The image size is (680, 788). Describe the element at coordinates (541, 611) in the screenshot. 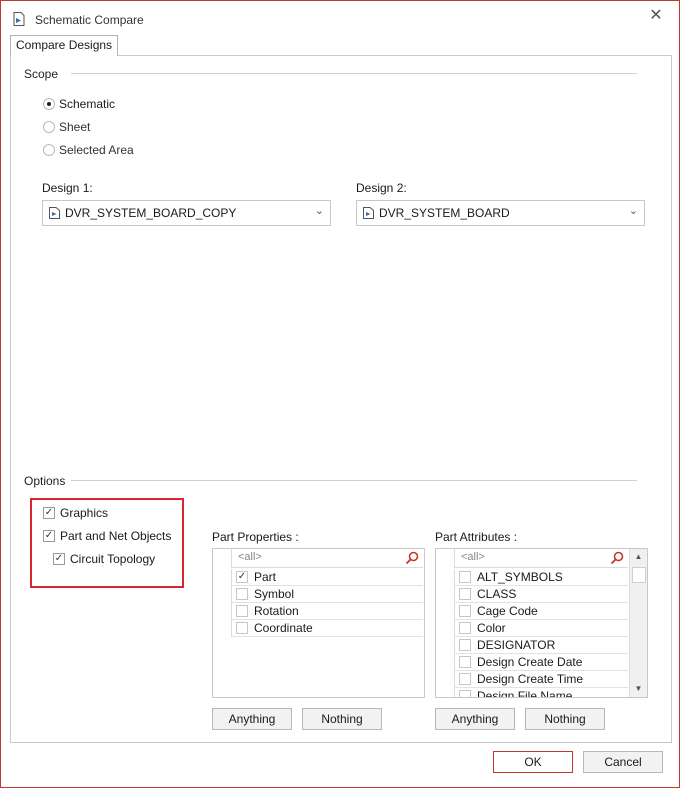

I see `list-item: Cage Code` at that location.